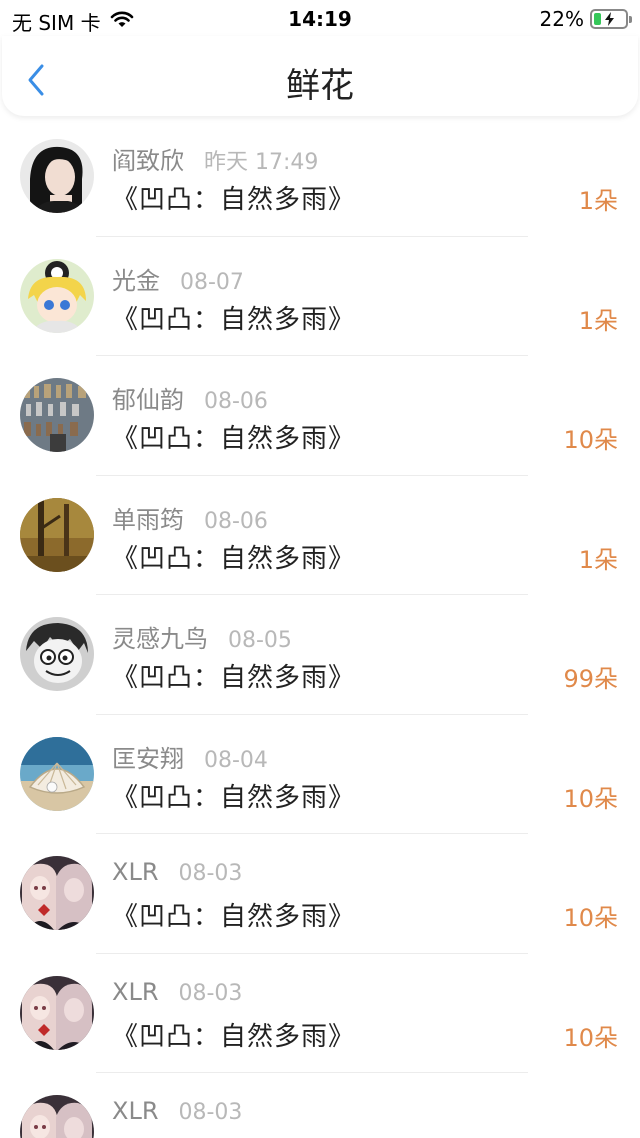 Image resolution: width=640 pixels, height=1138 pixels. What do you see at coordinates (160, 636) in the screenshot?
I see `user-name: 灵感九鸟` at bounding box center [160, 636].